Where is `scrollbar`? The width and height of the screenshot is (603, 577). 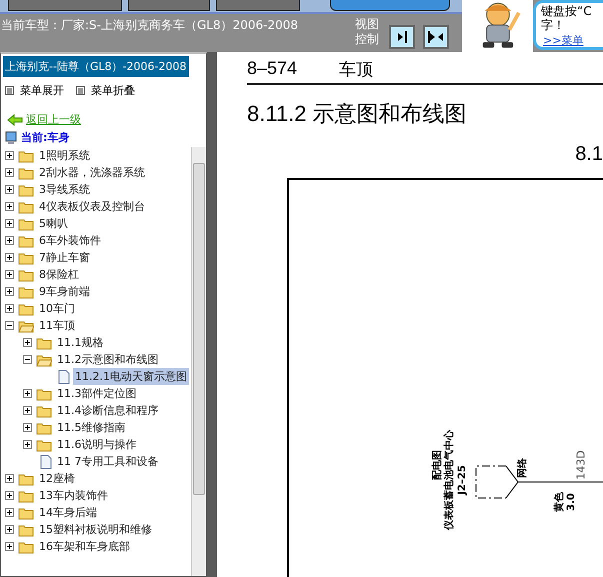
scrollbar is located at coordinates (198, 361).